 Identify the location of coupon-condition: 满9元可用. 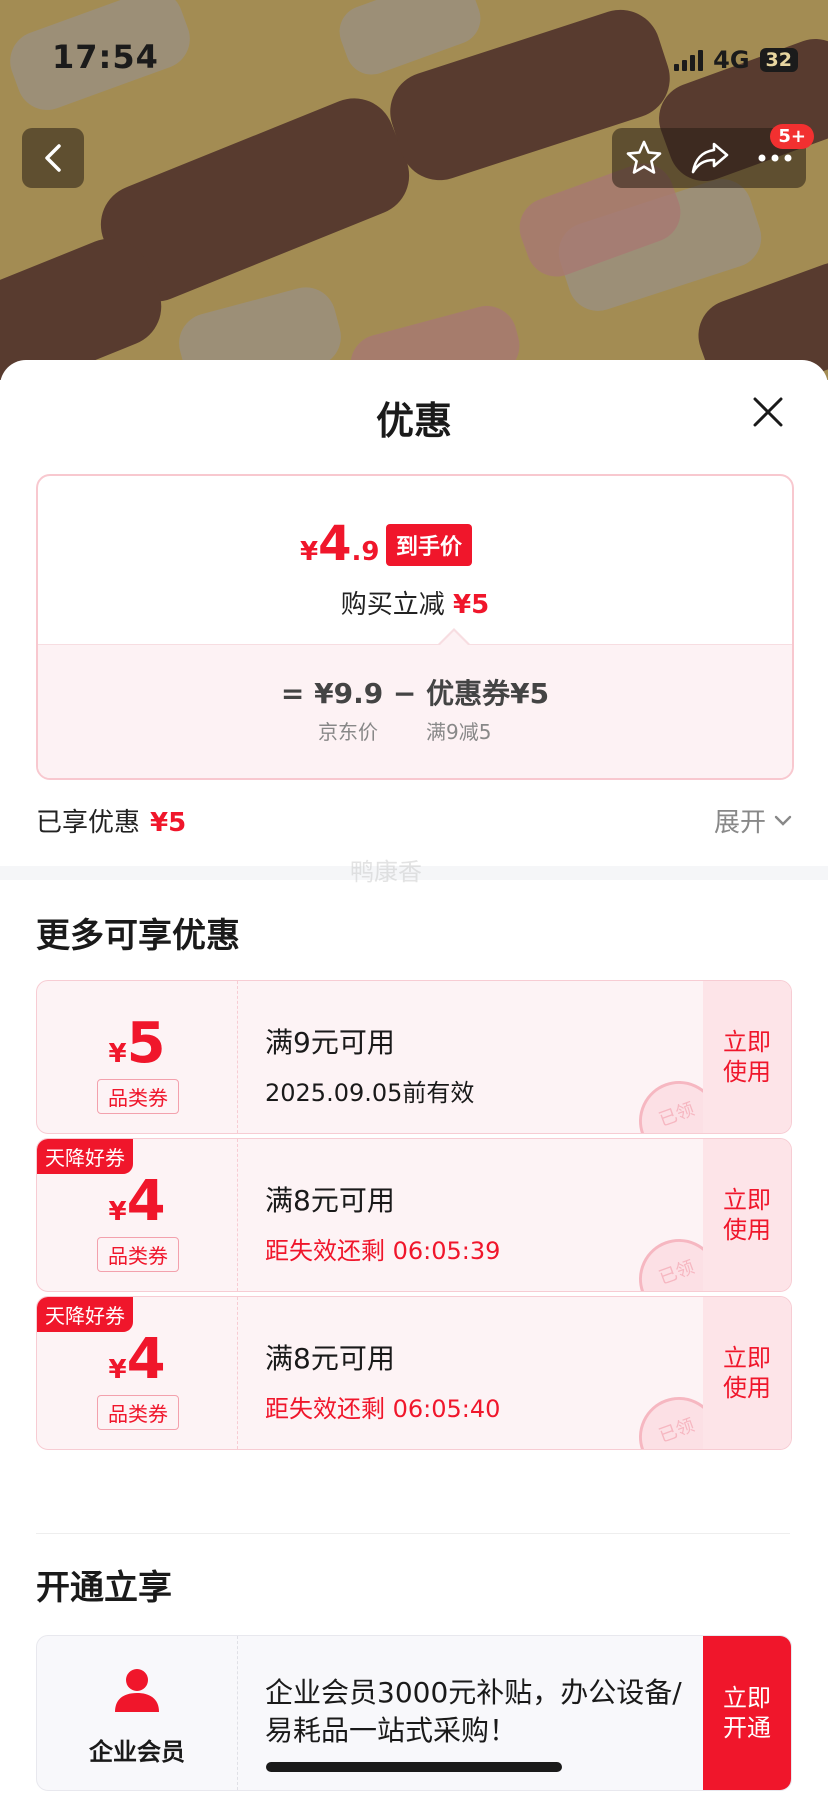
(330, 1042).